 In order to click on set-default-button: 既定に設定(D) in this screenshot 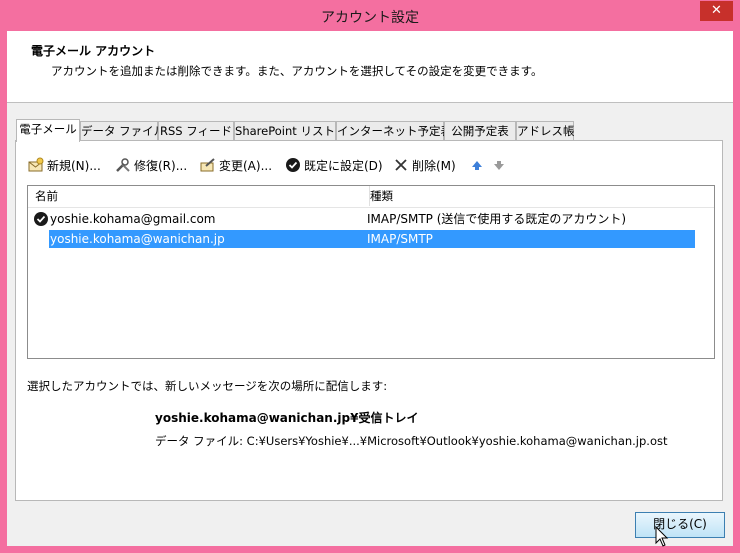, I will do `click(334, 166)`.